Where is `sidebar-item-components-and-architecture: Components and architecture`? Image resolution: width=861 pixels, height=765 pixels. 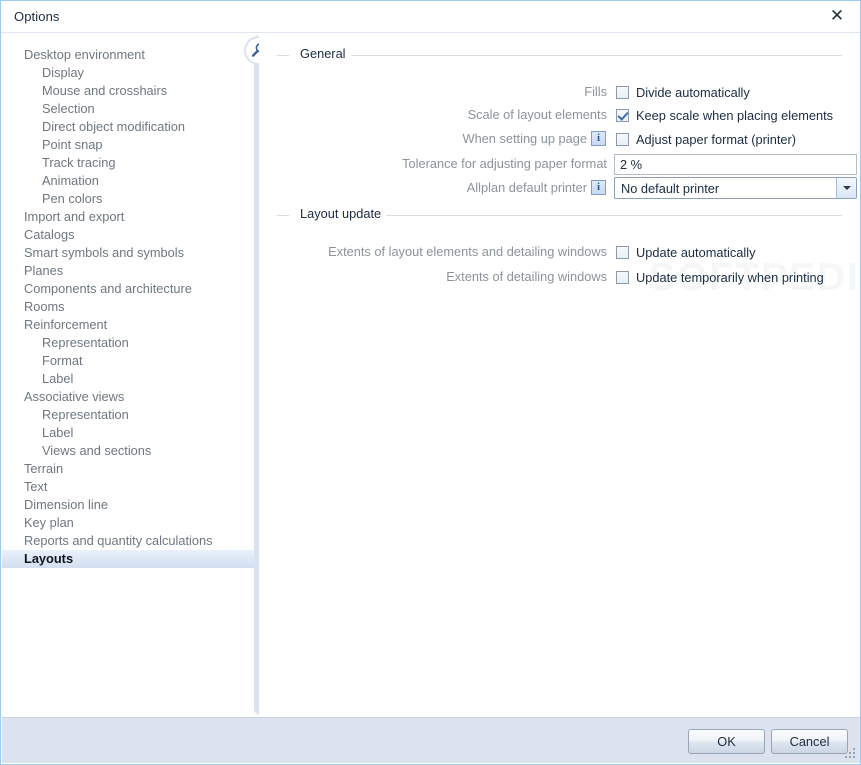
sidebar-item-components-and-architecture: Components and architecture is located at coordinates (129, 289).